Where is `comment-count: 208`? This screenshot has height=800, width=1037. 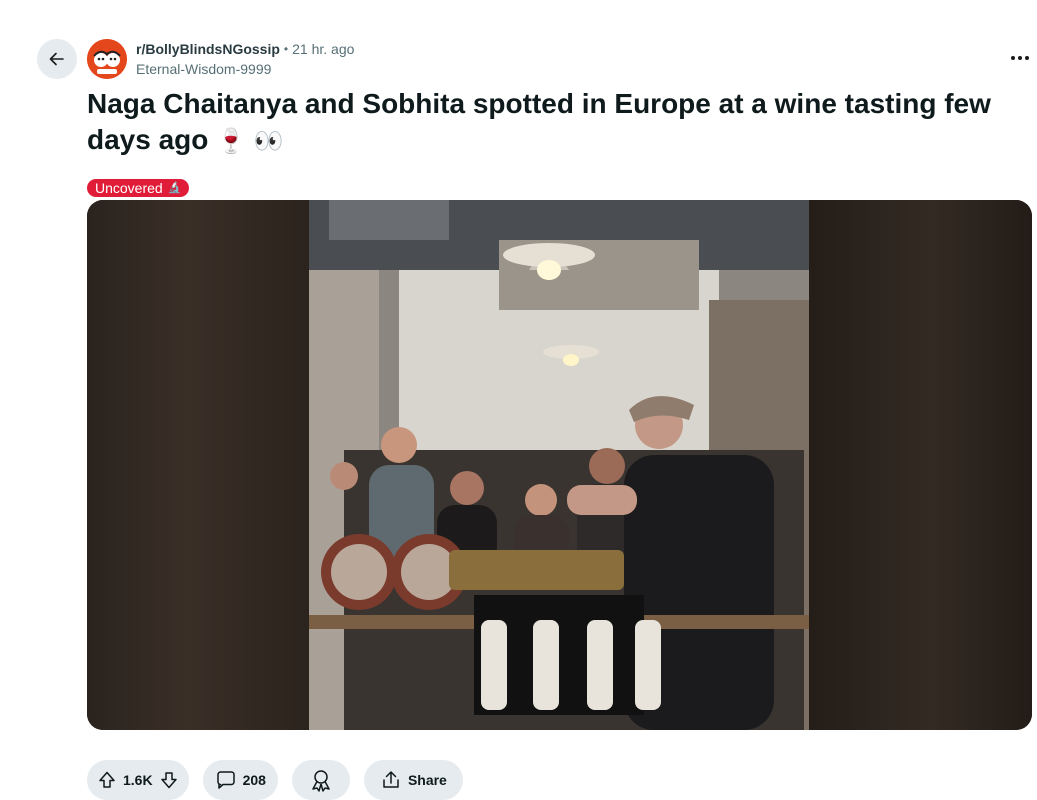 comment-count: 208 is located at coordinates (254, 780).